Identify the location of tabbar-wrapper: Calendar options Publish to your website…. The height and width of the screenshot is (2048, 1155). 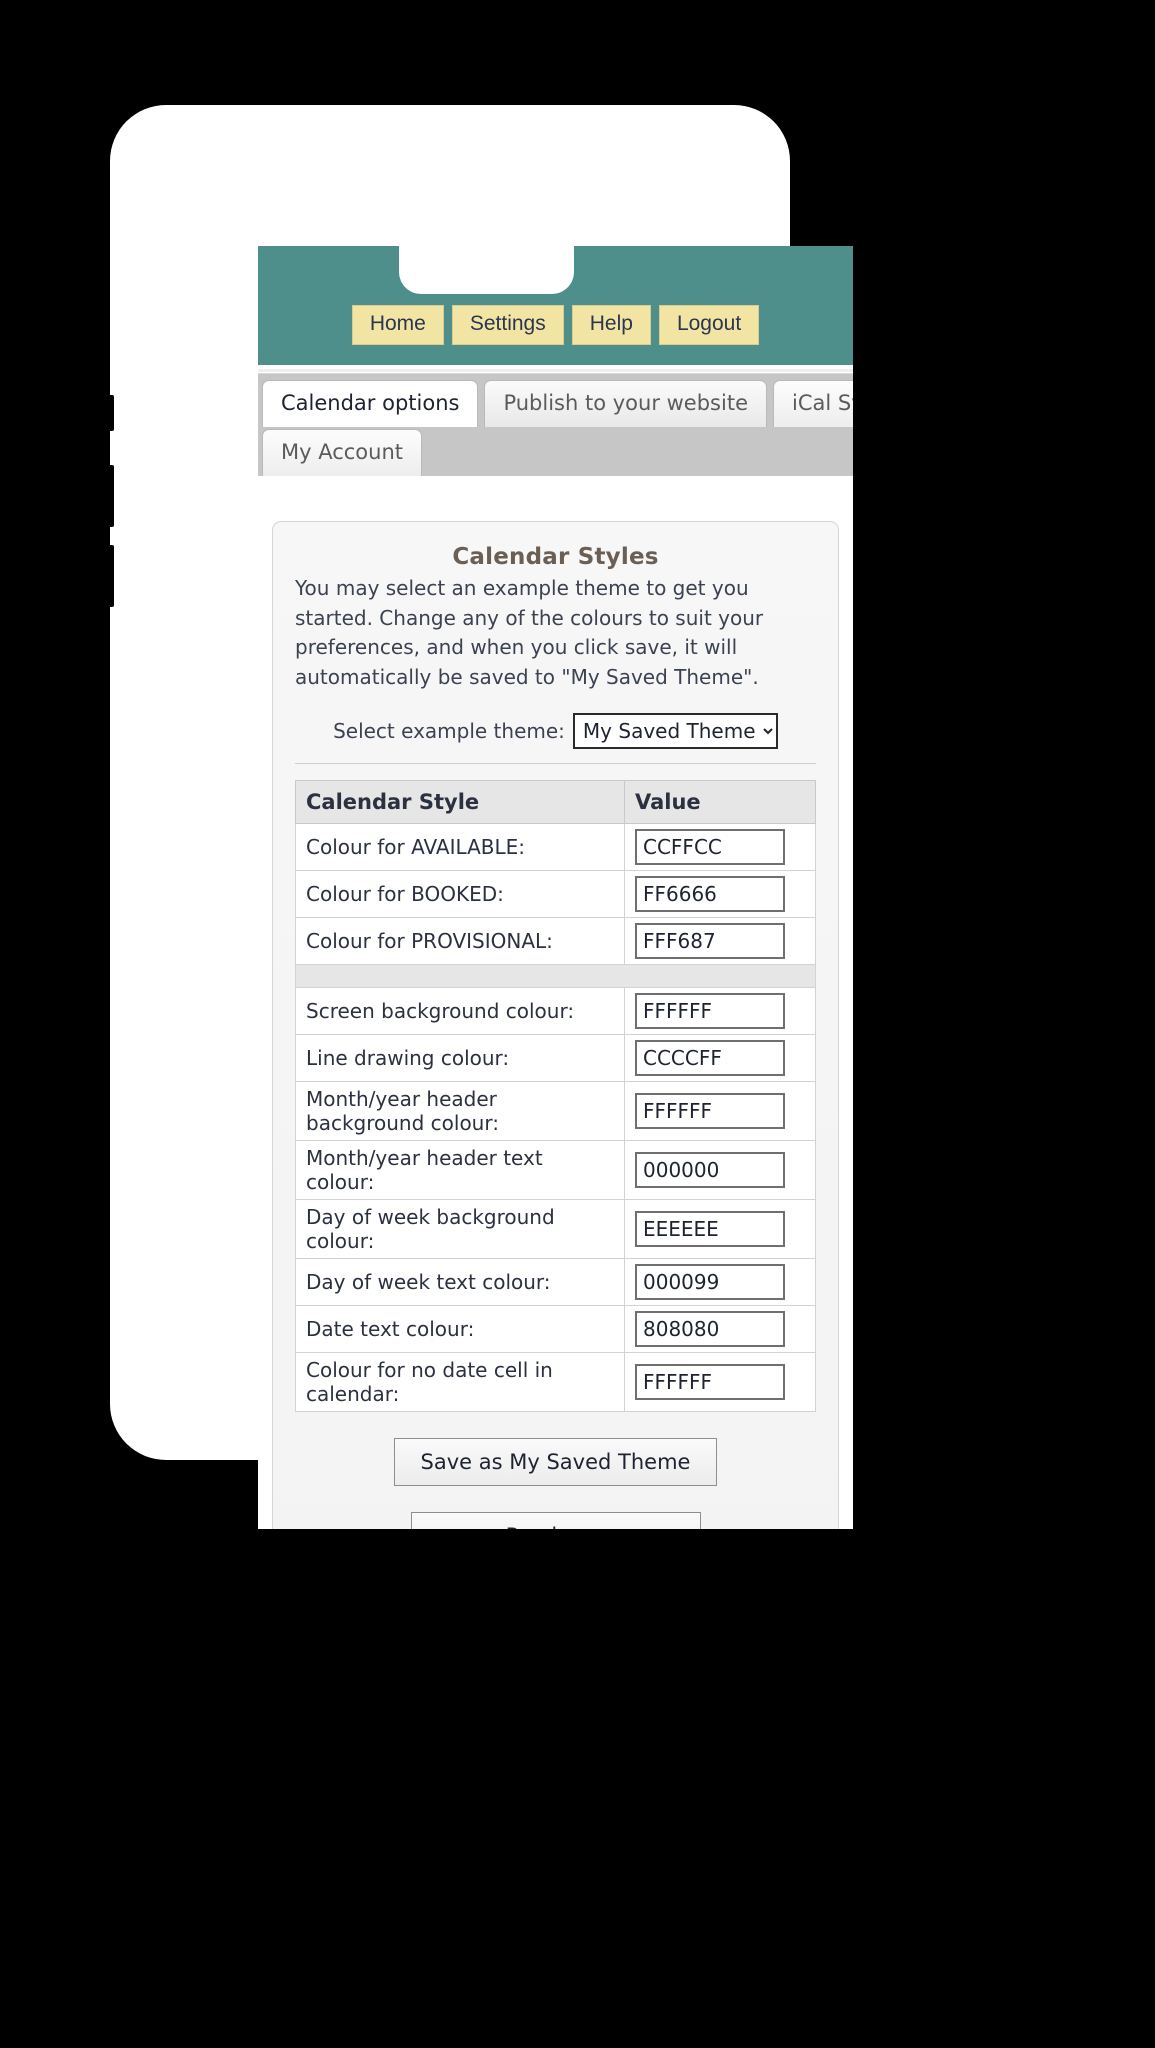
(555, 421).